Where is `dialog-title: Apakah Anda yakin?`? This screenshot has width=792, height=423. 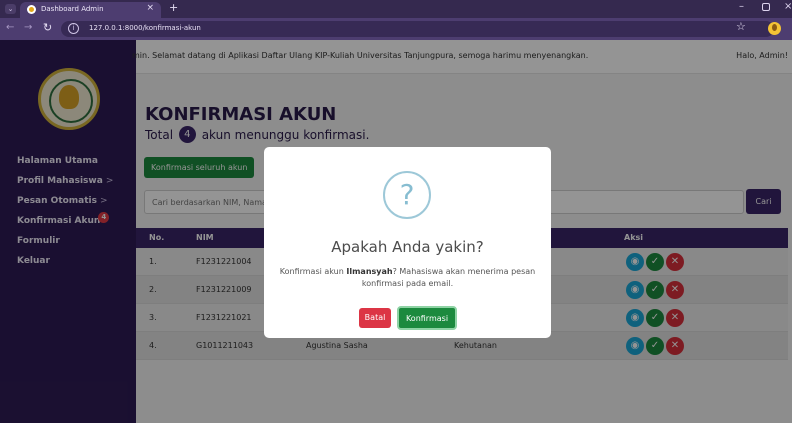
dialog-title: Apakah Anda yakin? is located at coordinates (407, 247).